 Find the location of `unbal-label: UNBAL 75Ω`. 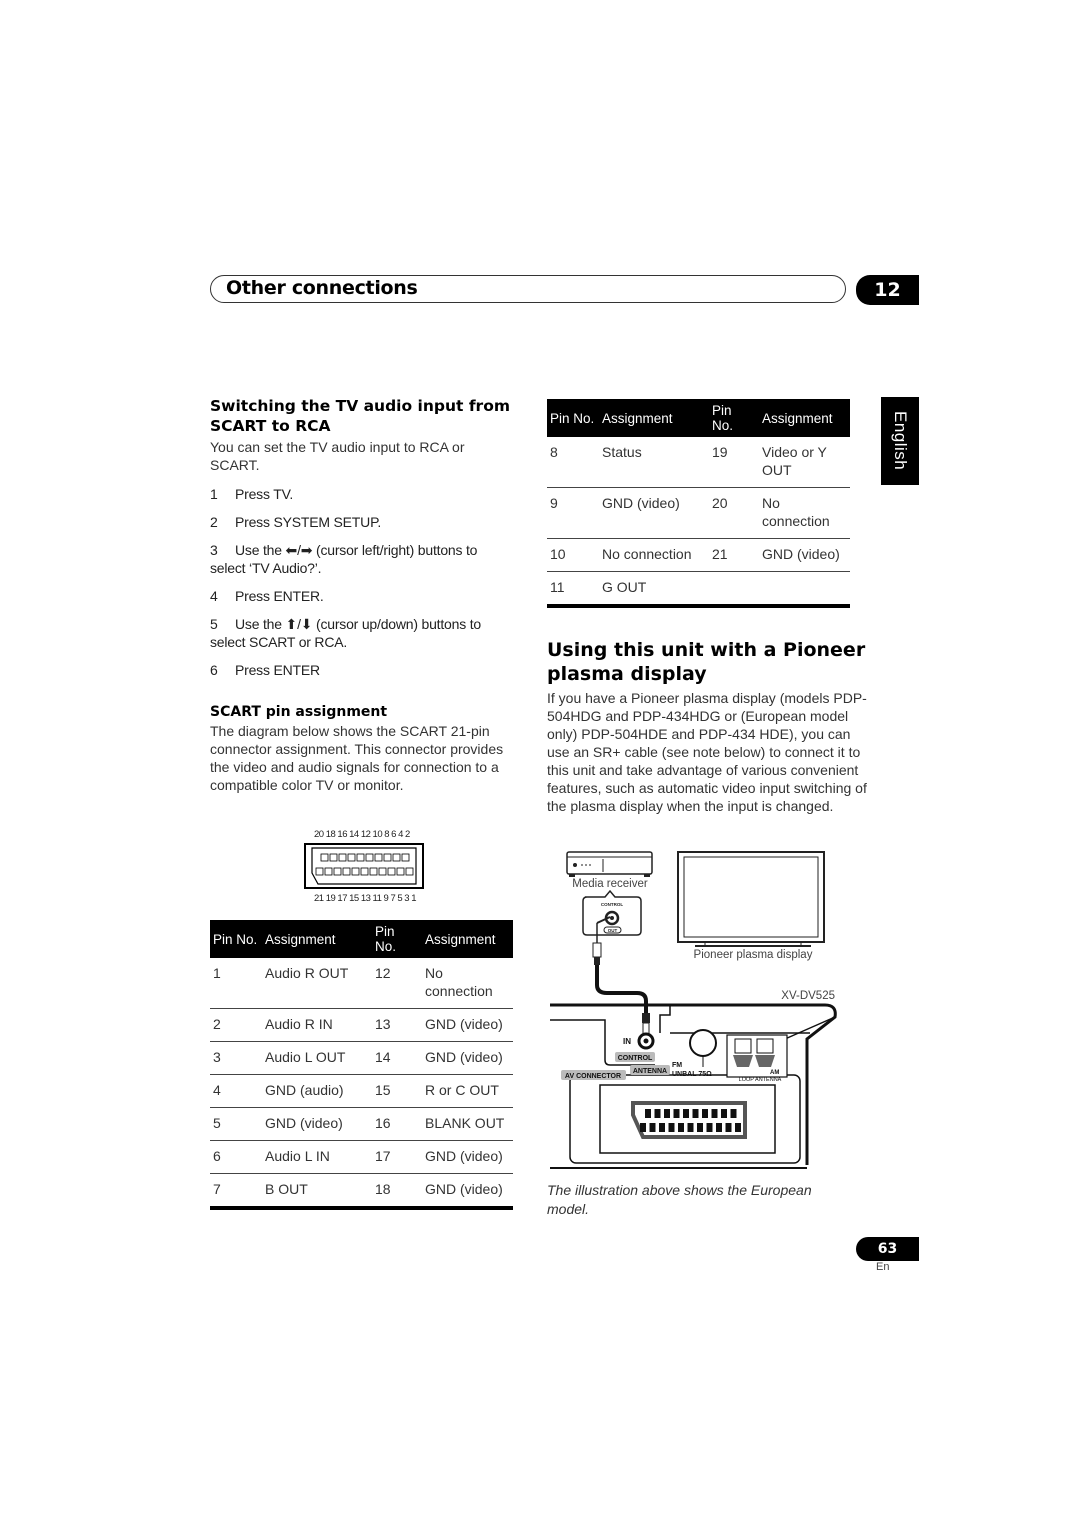

unbal-label: UNBAL 75Ω is located at coordinates (692, 1074).